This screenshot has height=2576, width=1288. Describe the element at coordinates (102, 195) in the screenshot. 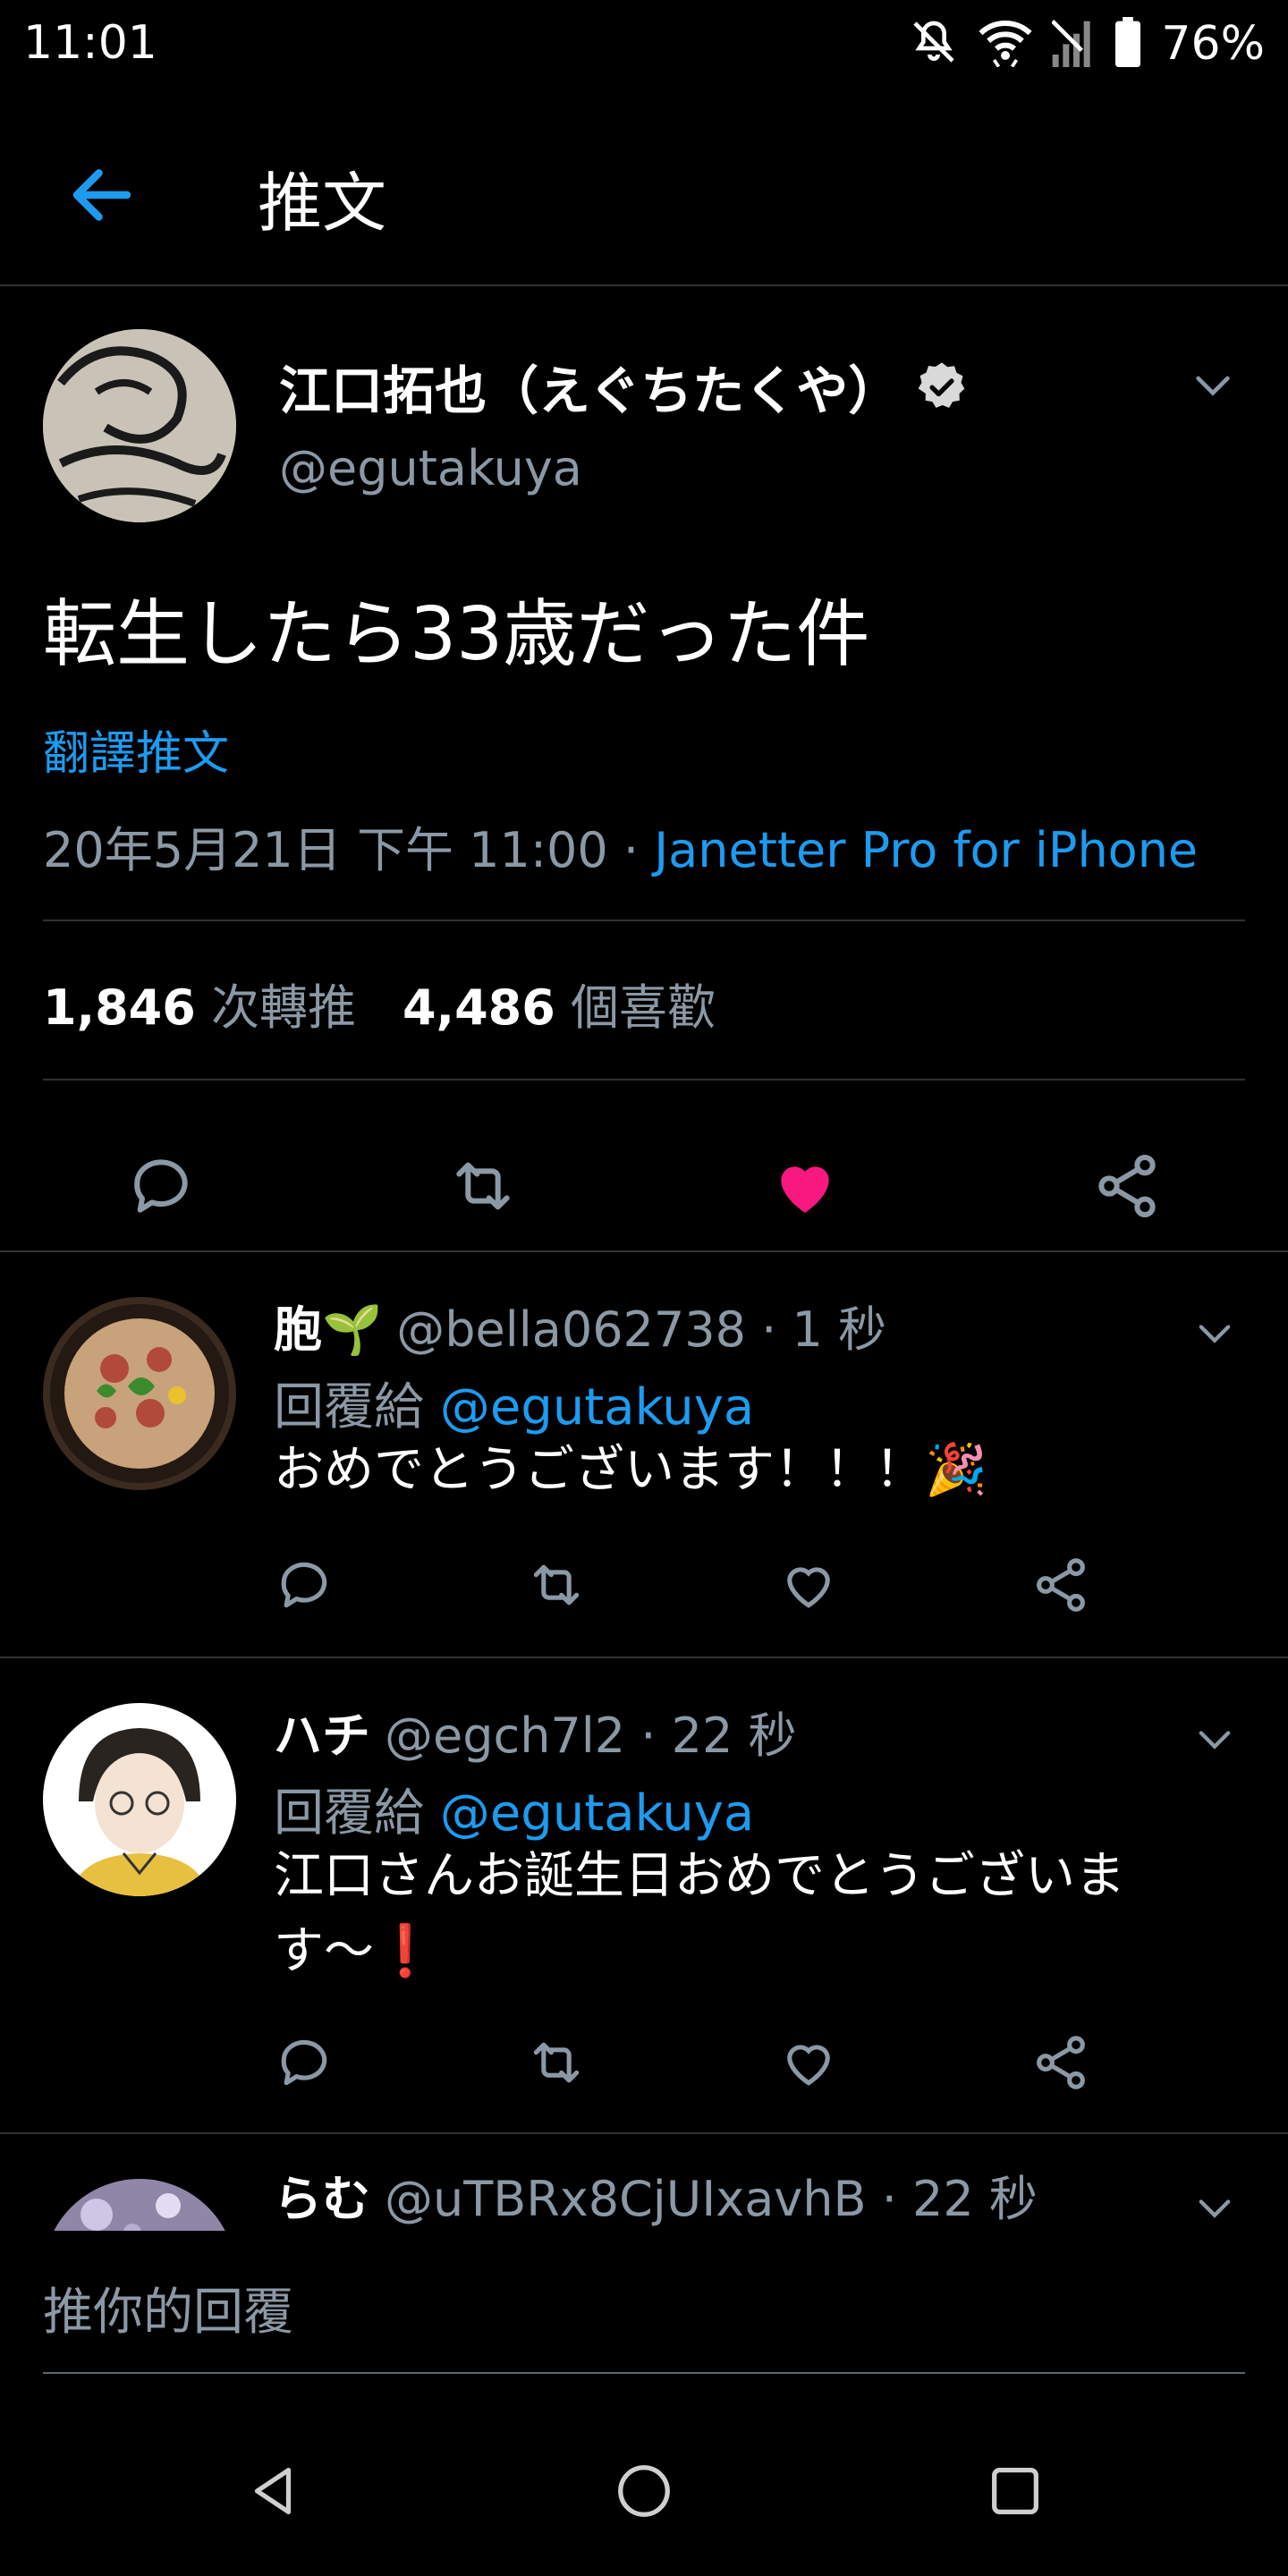

I see `back-arrow-icon` at that location.